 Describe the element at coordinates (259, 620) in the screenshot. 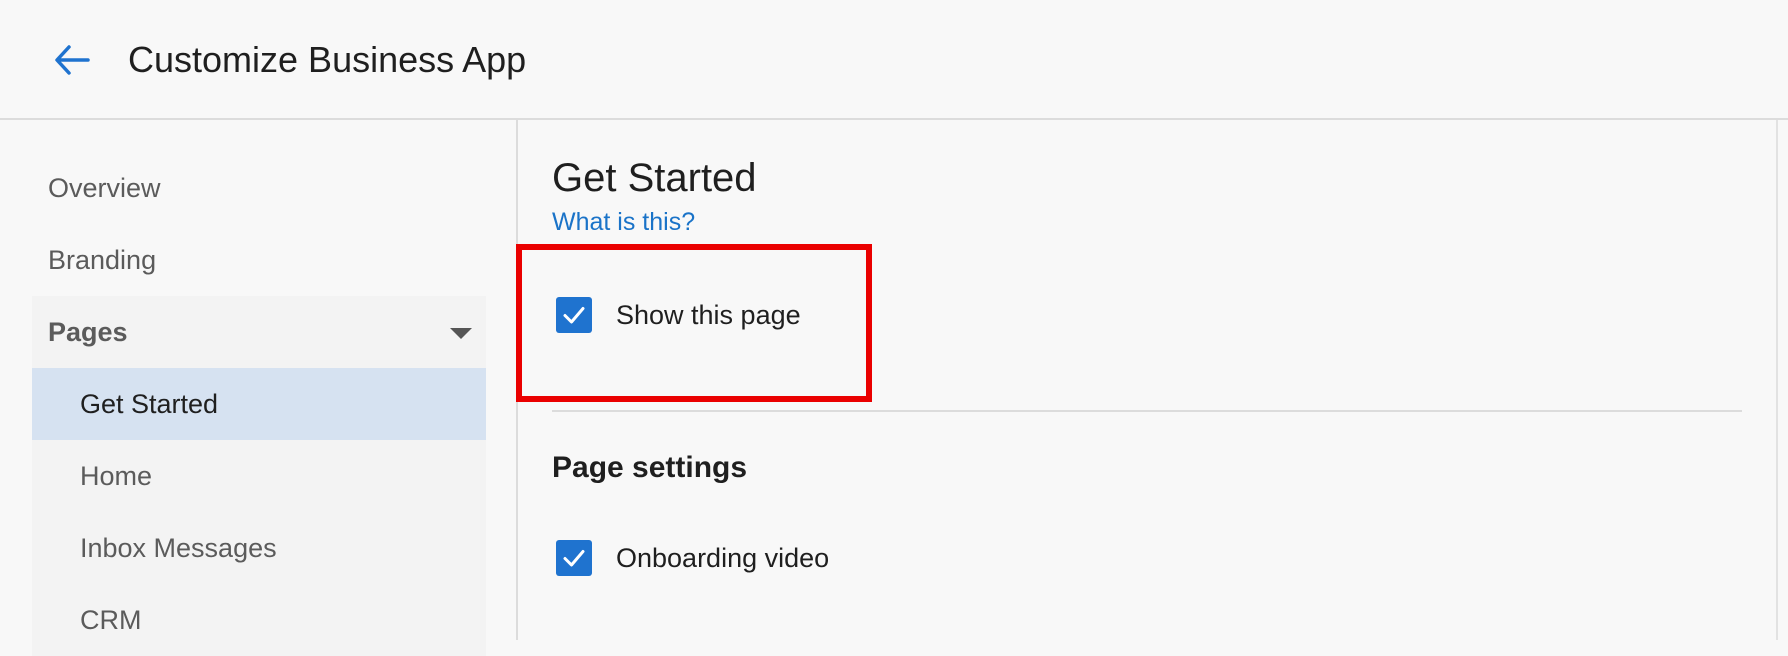

I see `sidebar-item-crm: CRM` at that location.